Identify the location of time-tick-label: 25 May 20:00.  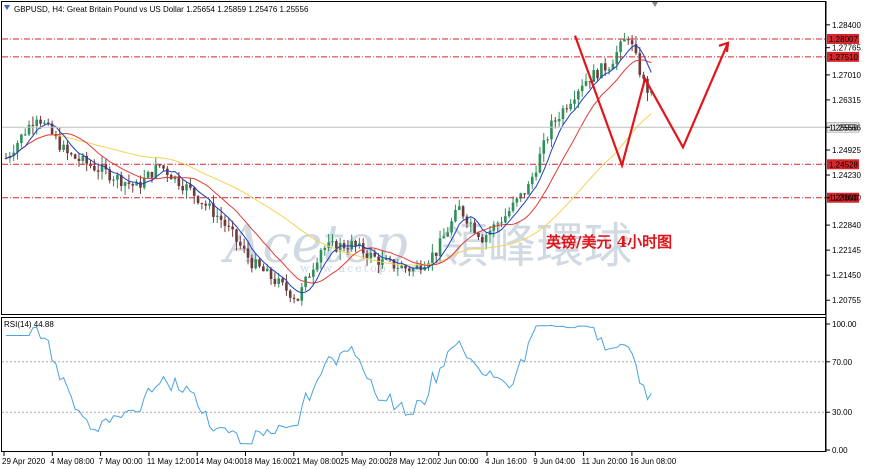
(364, 461).